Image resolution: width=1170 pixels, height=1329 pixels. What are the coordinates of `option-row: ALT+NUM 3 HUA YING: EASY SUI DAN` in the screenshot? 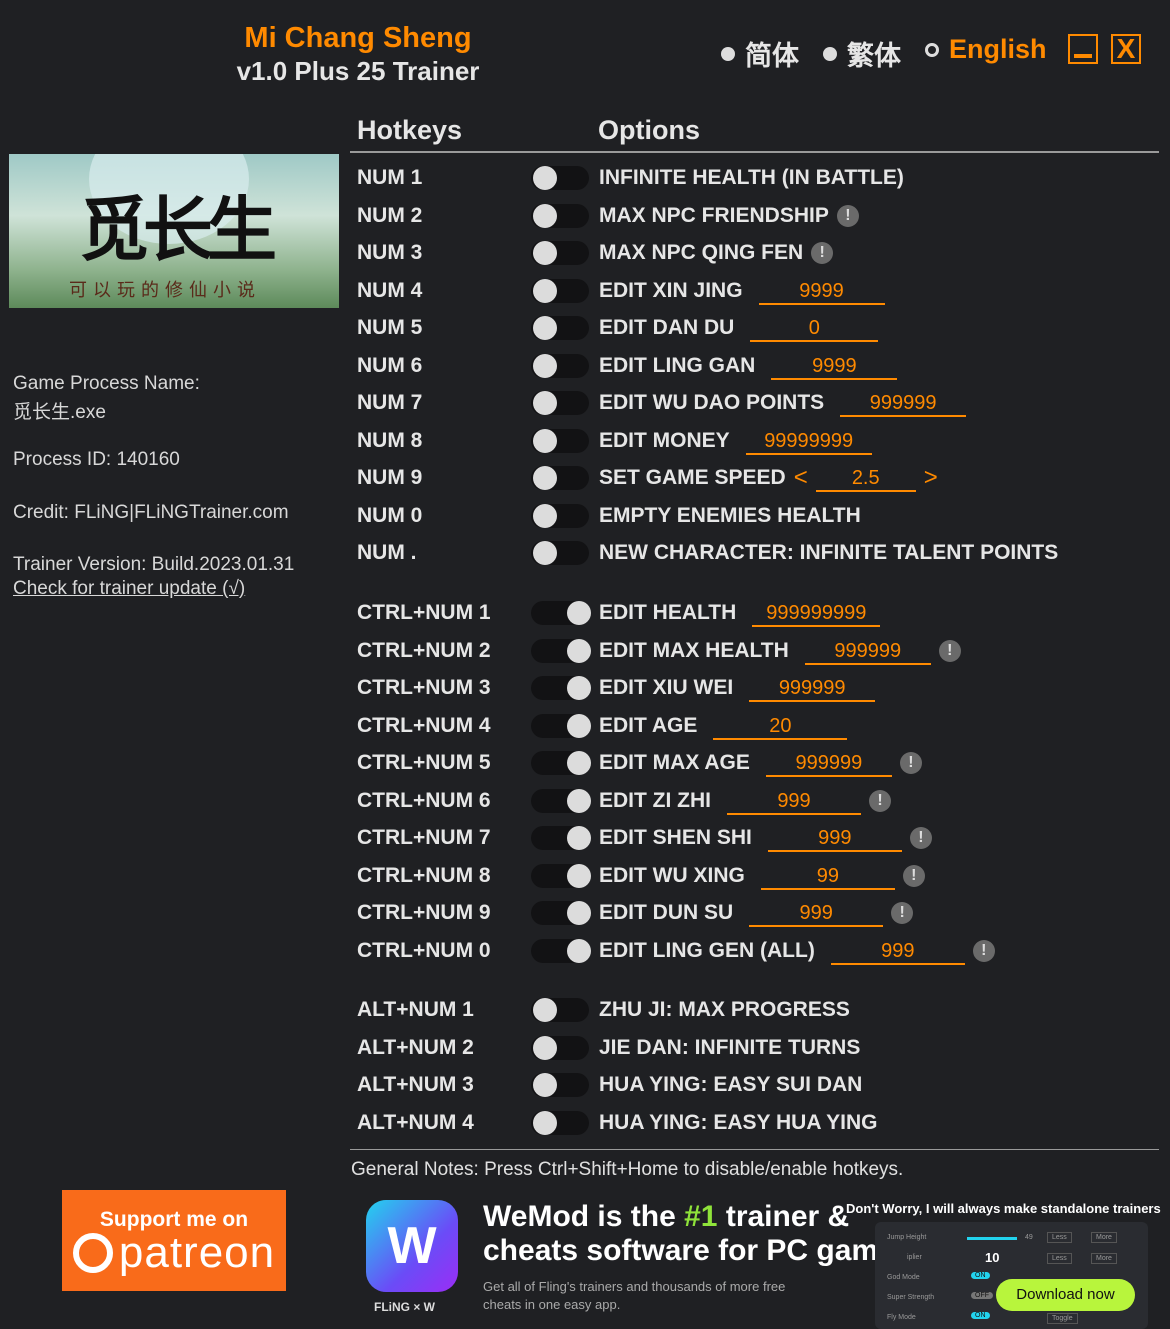 It's located at (609, 1085).